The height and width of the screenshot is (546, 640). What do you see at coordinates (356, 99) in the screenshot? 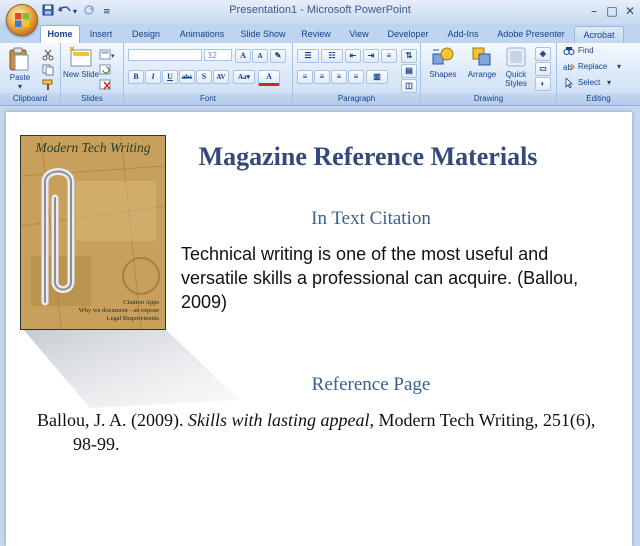
I see `paragraph-group-label: Paragraph` at bounding box center [356, 99].